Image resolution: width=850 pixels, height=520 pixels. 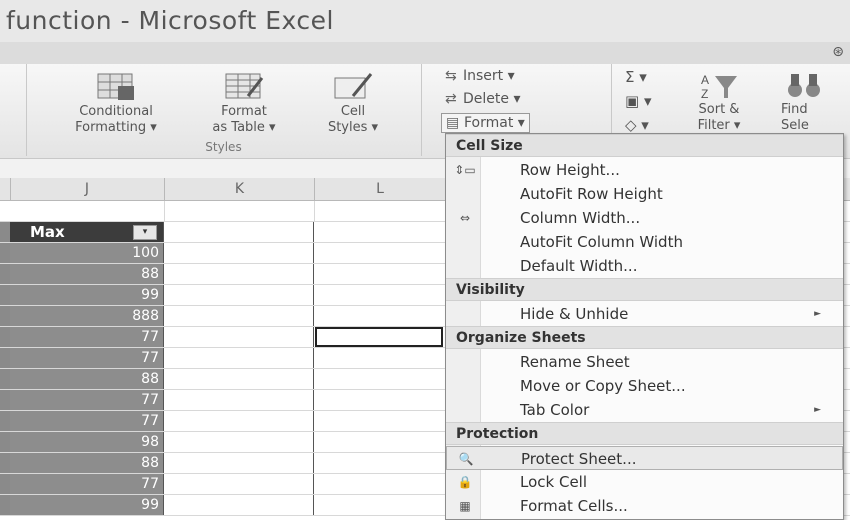 I want to click on menu-section-header: Organize Sheets, so click(x=644, y=337).